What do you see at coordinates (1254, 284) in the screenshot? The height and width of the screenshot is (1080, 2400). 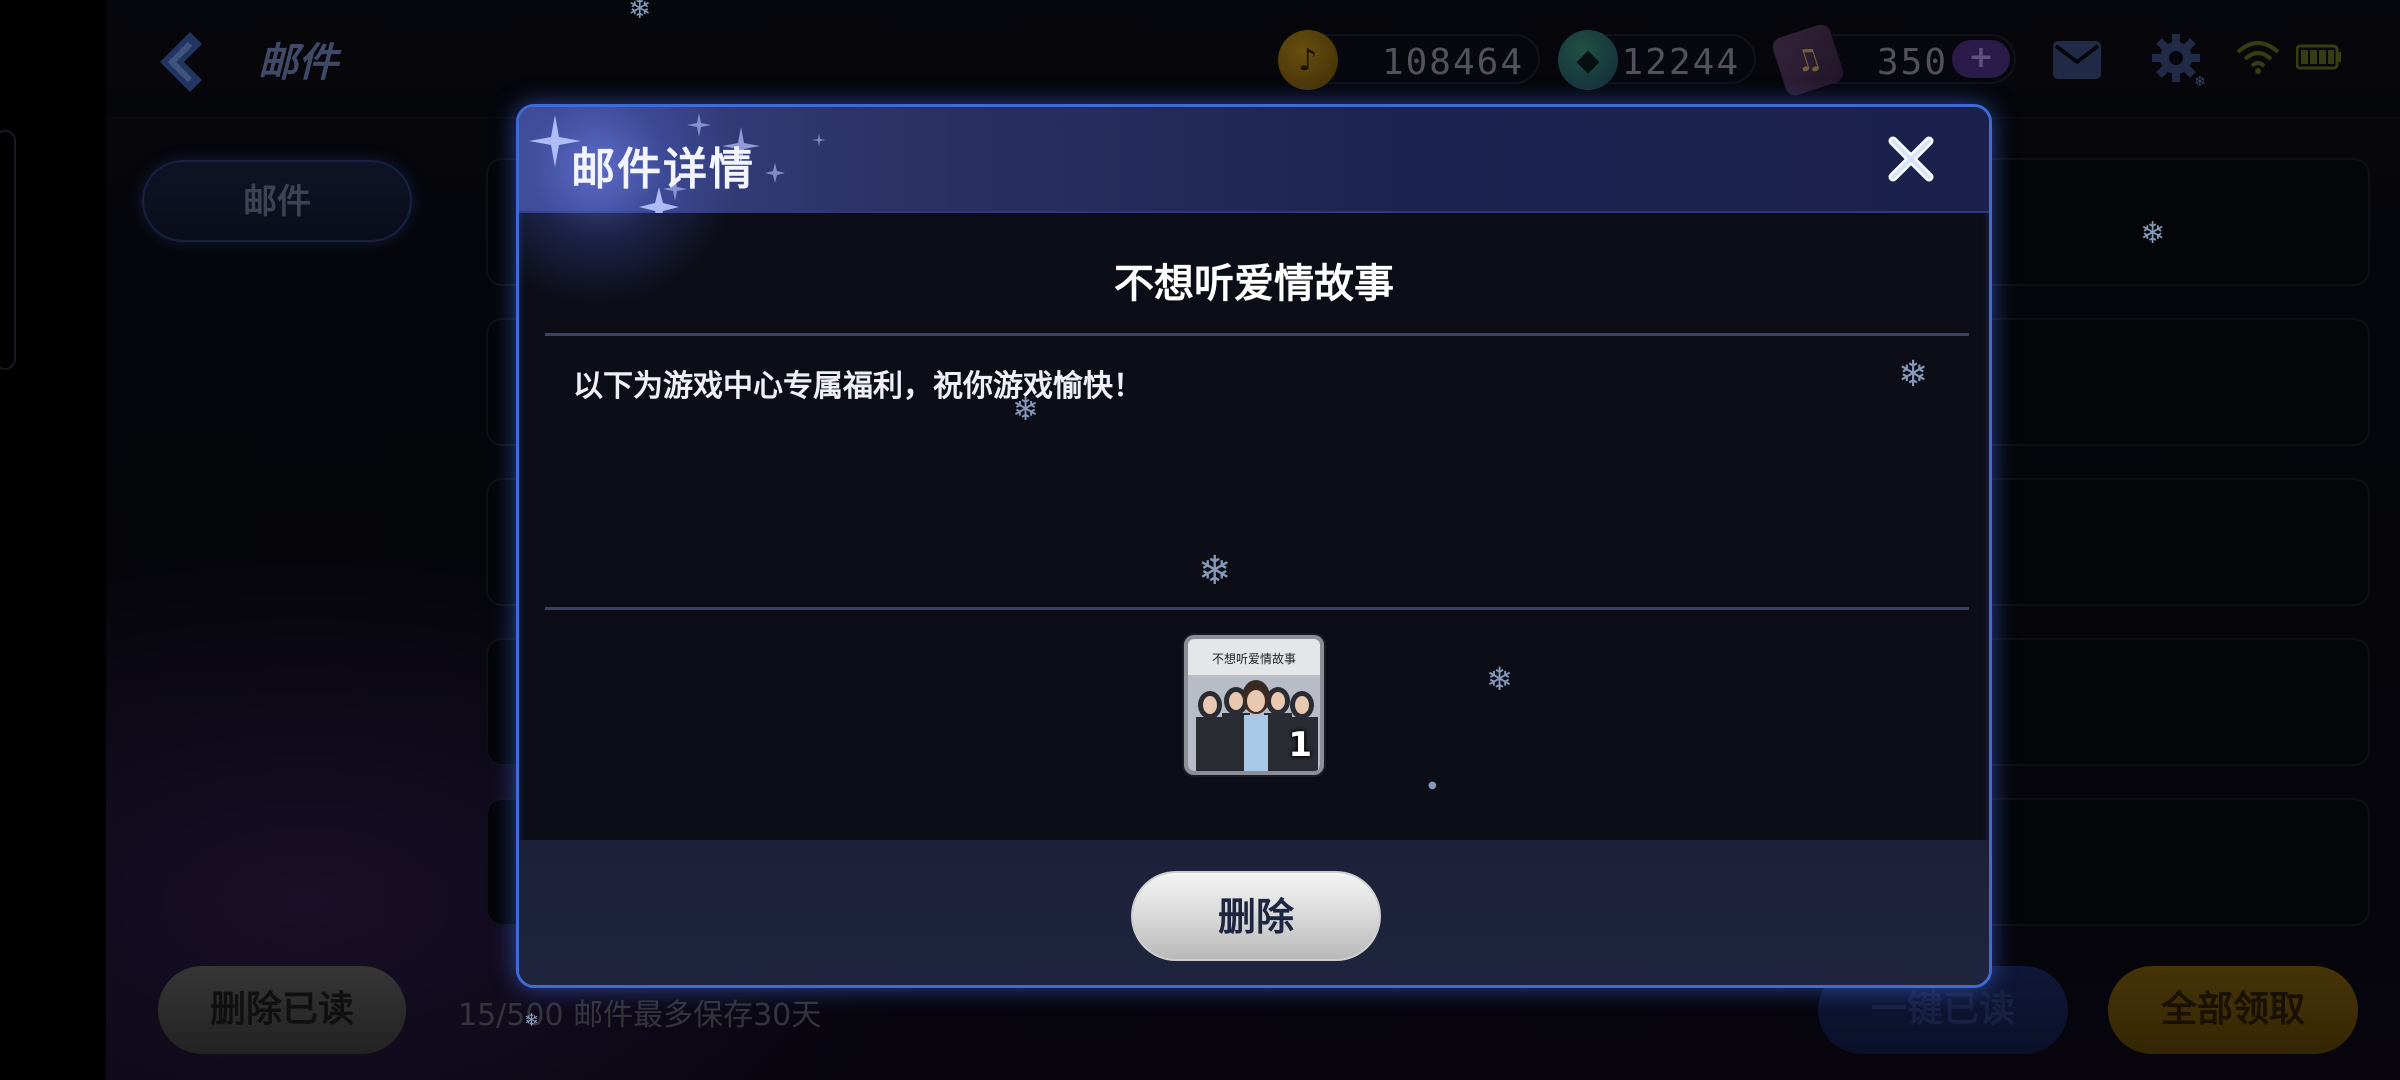 I see `mail-subject: 不想听爱情故事` at bounding box center [1254, 284].